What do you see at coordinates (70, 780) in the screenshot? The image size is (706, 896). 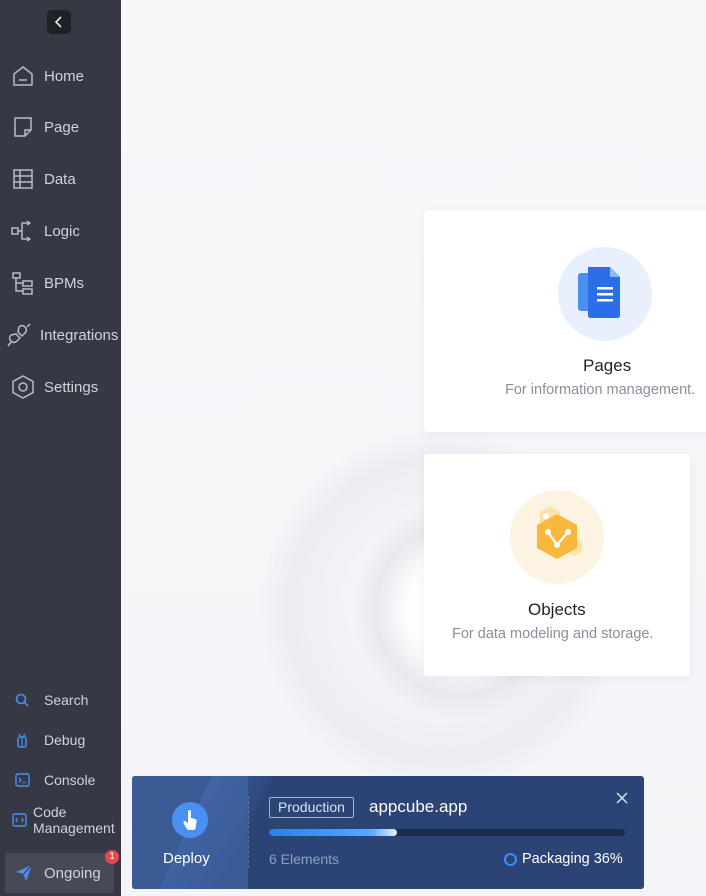 I see `tool-label: Console` at bounding box center [70, 780].